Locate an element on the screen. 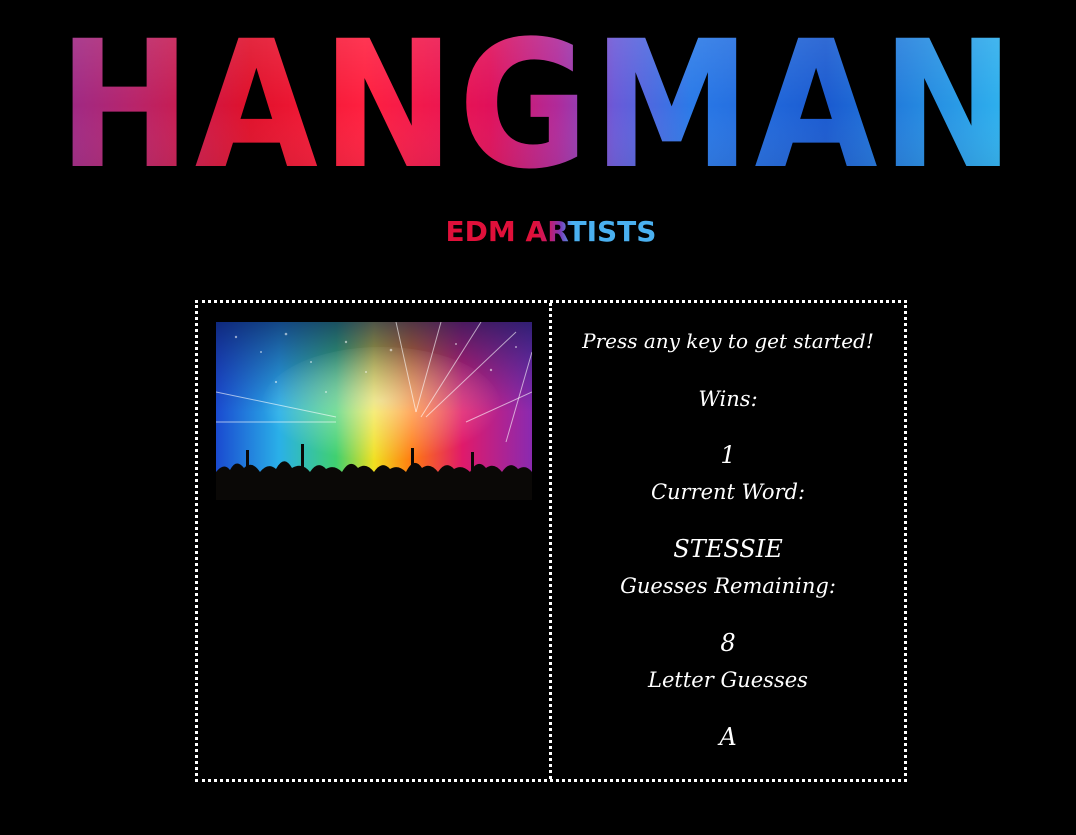 This screenshot has height=835, width=1076. concert-image is located at coordinates (374, 411).